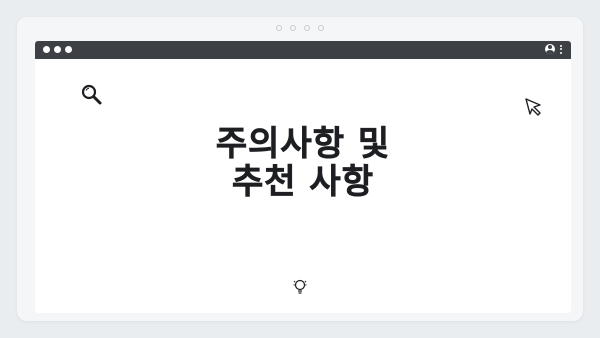  I want to click on window-controls, so click(57, 49).